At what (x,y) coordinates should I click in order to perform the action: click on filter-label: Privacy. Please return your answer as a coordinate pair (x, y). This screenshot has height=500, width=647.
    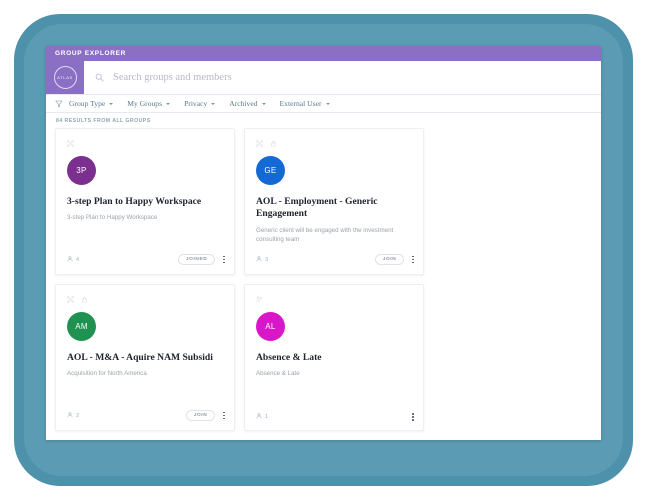
    Looking at the image, I should click on (196, 103).